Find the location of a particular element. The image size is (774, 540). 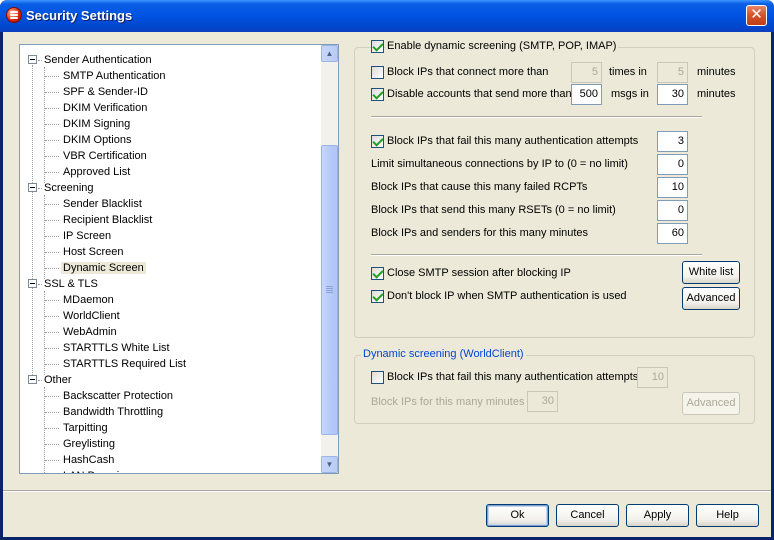

tree-item-label: DKIM Verification is located at coordinates (105, 108).